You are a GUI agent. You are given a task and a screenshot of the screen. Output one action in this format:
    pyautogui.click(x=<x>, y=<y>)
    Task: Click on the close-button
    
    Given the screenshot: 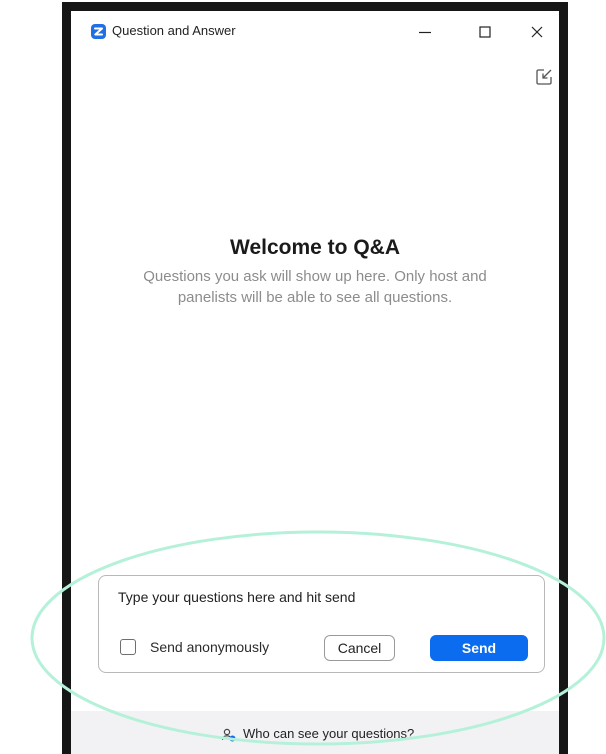 What is the action you would take?
    pyautogui.click(x=537, y=32)
    